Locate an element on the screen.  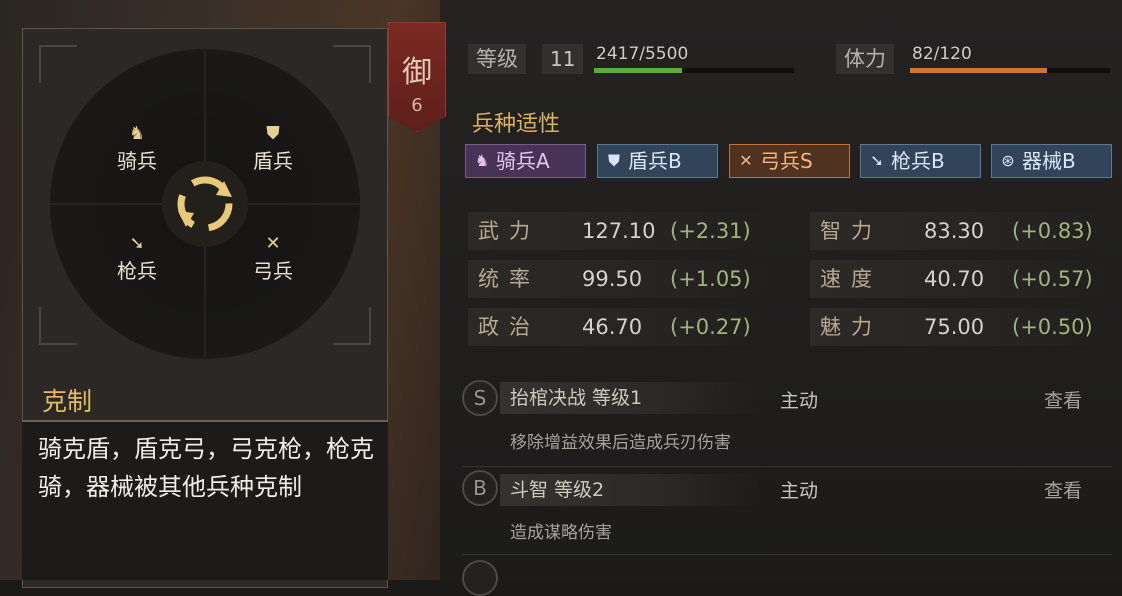
attr-bonus: (+2.31) is located at coordinates (710, 231).